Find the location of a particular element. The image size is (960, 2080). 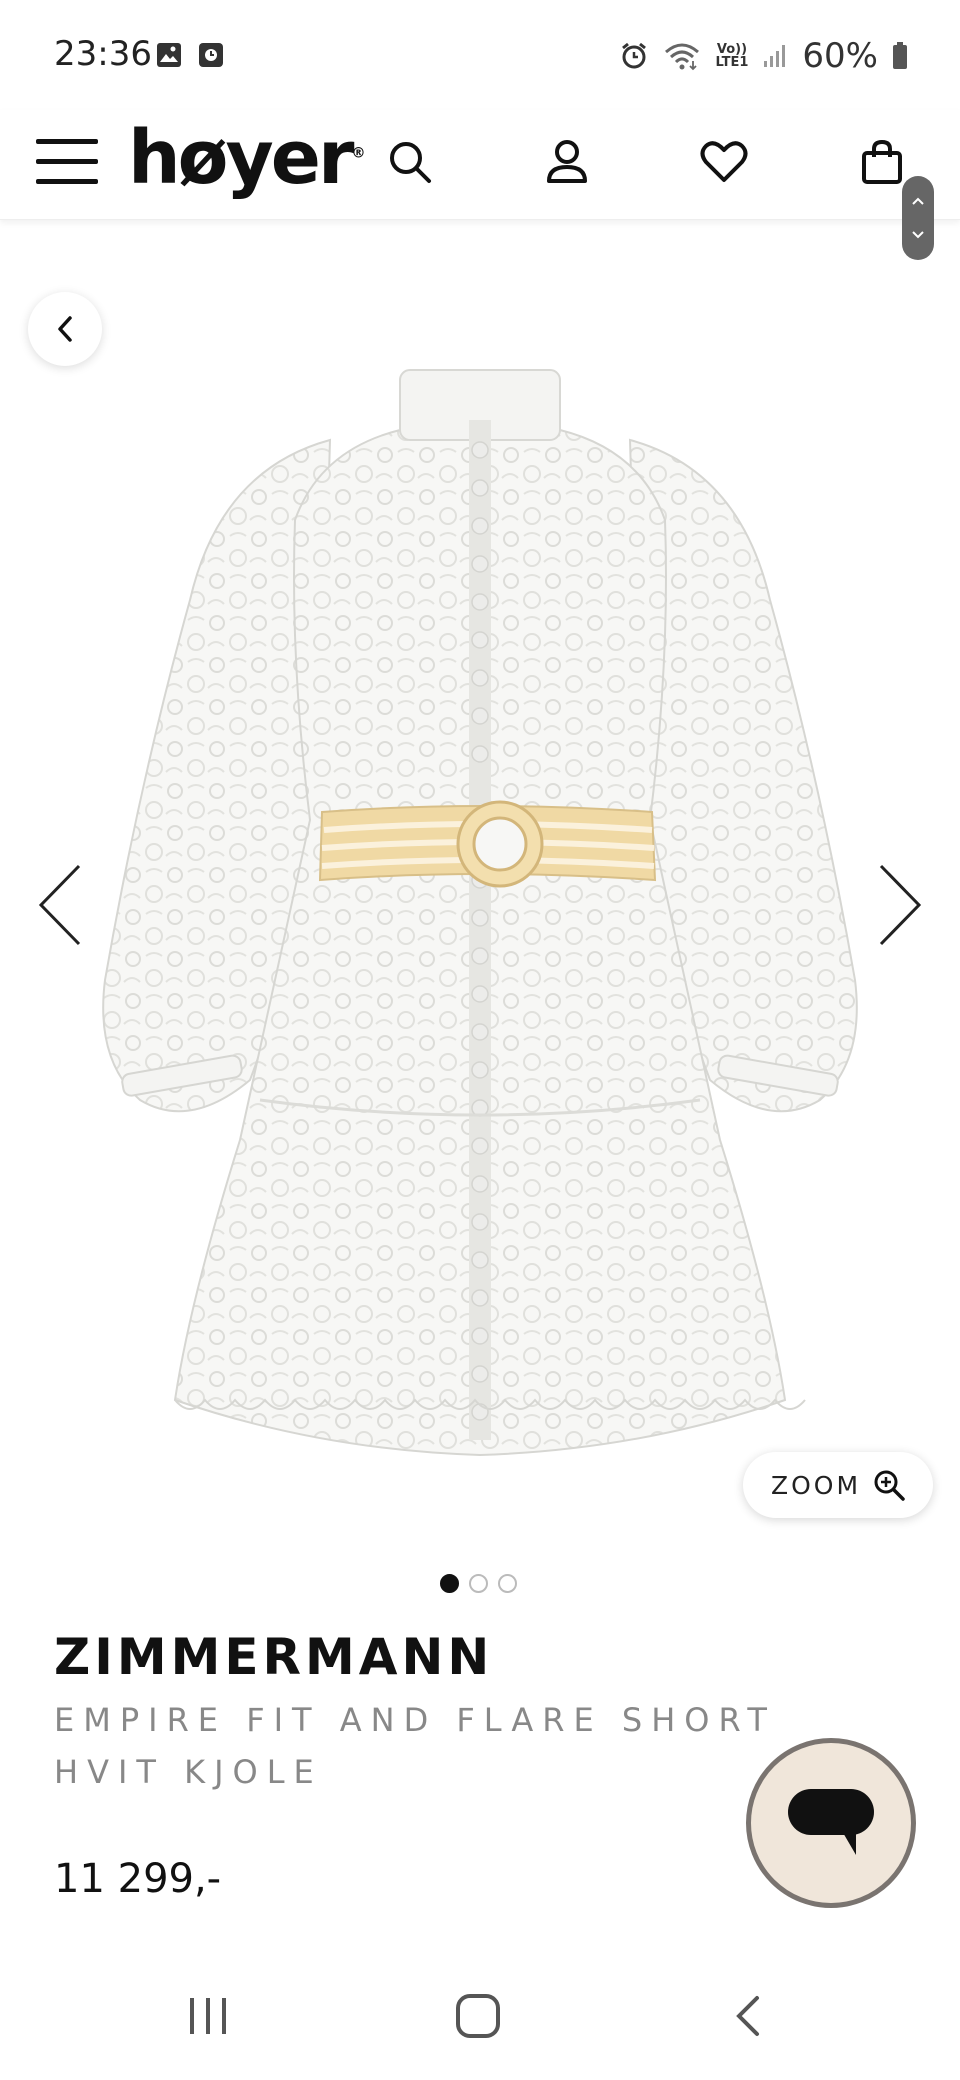

status-left-icons is located at coordinates (190, 55).